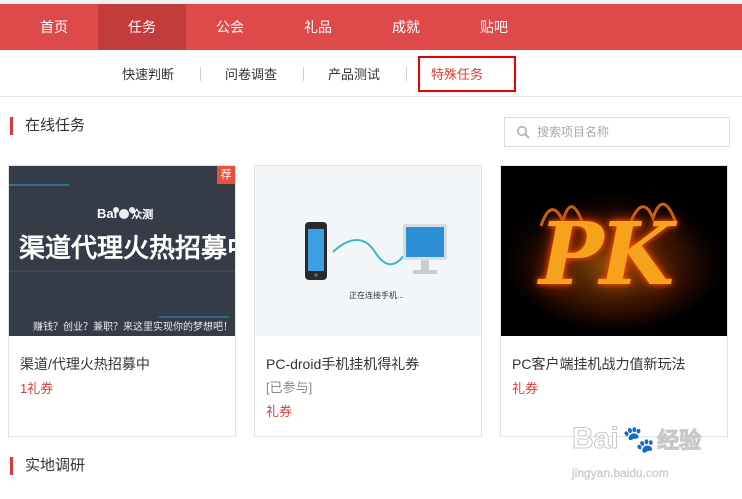 The image size is (742, 499). Describe the element at coordinates (629, 132) in the screenshot. I see `search-input` at that location.